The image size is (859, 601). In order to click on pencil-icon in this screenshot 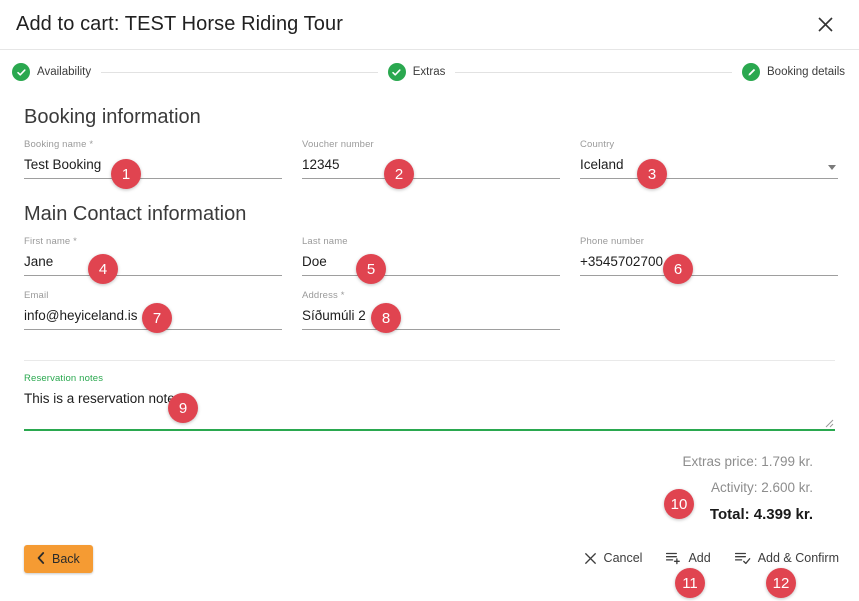, I will do `click(751, 72)`.